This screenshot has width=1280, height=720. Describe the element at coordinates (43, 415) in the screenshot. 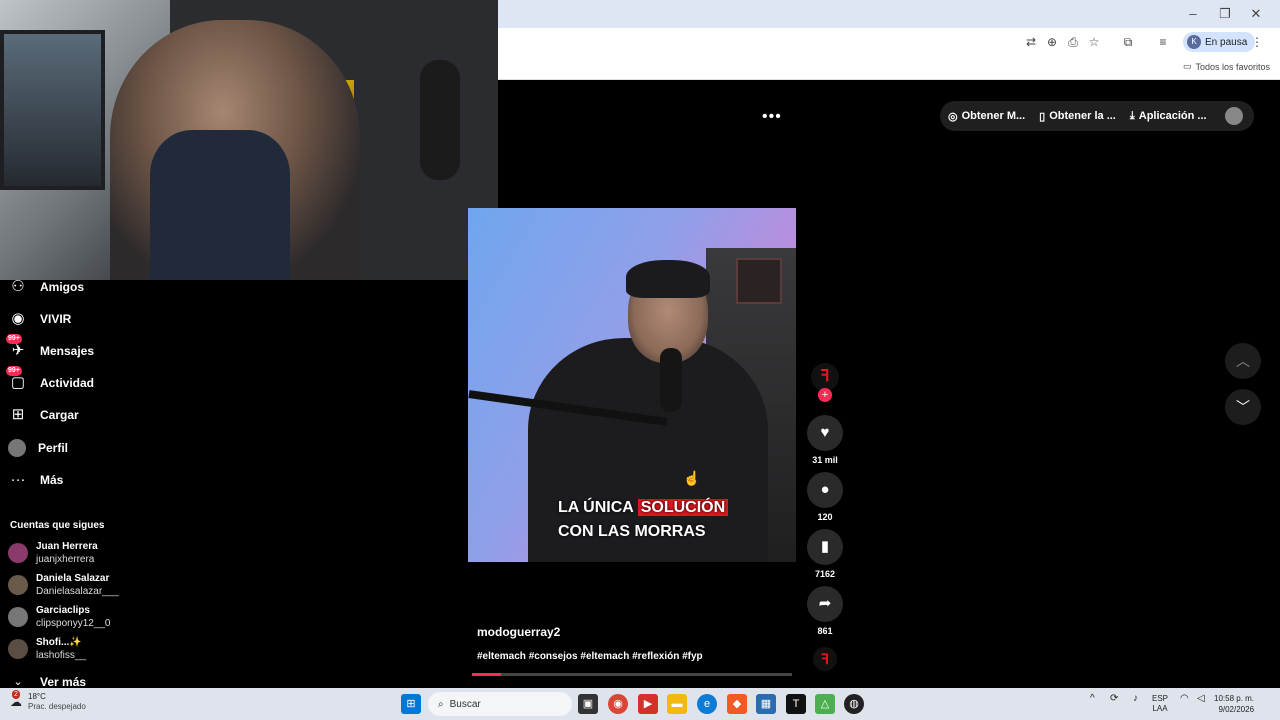

I see `sidebar-item-upload: ⊞ Cargar` at that location.